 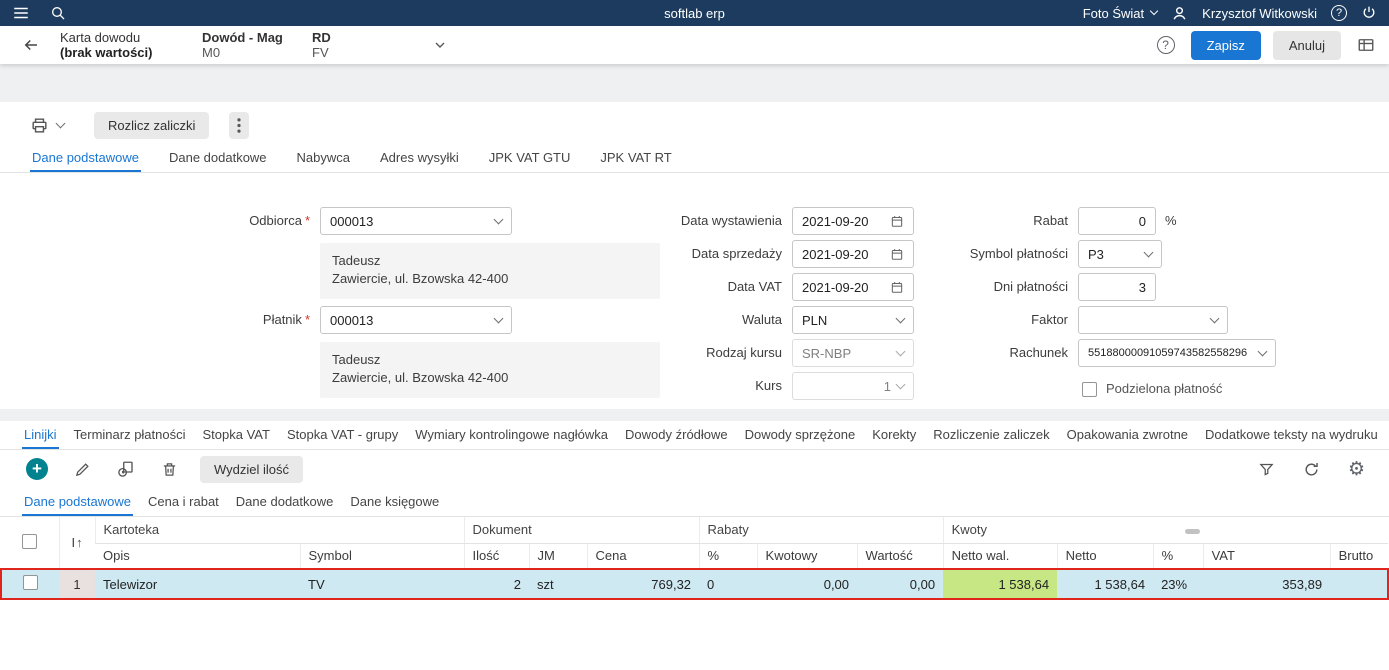 I want to click on tab-linijki: Linijki, so click(x=40, y=438).